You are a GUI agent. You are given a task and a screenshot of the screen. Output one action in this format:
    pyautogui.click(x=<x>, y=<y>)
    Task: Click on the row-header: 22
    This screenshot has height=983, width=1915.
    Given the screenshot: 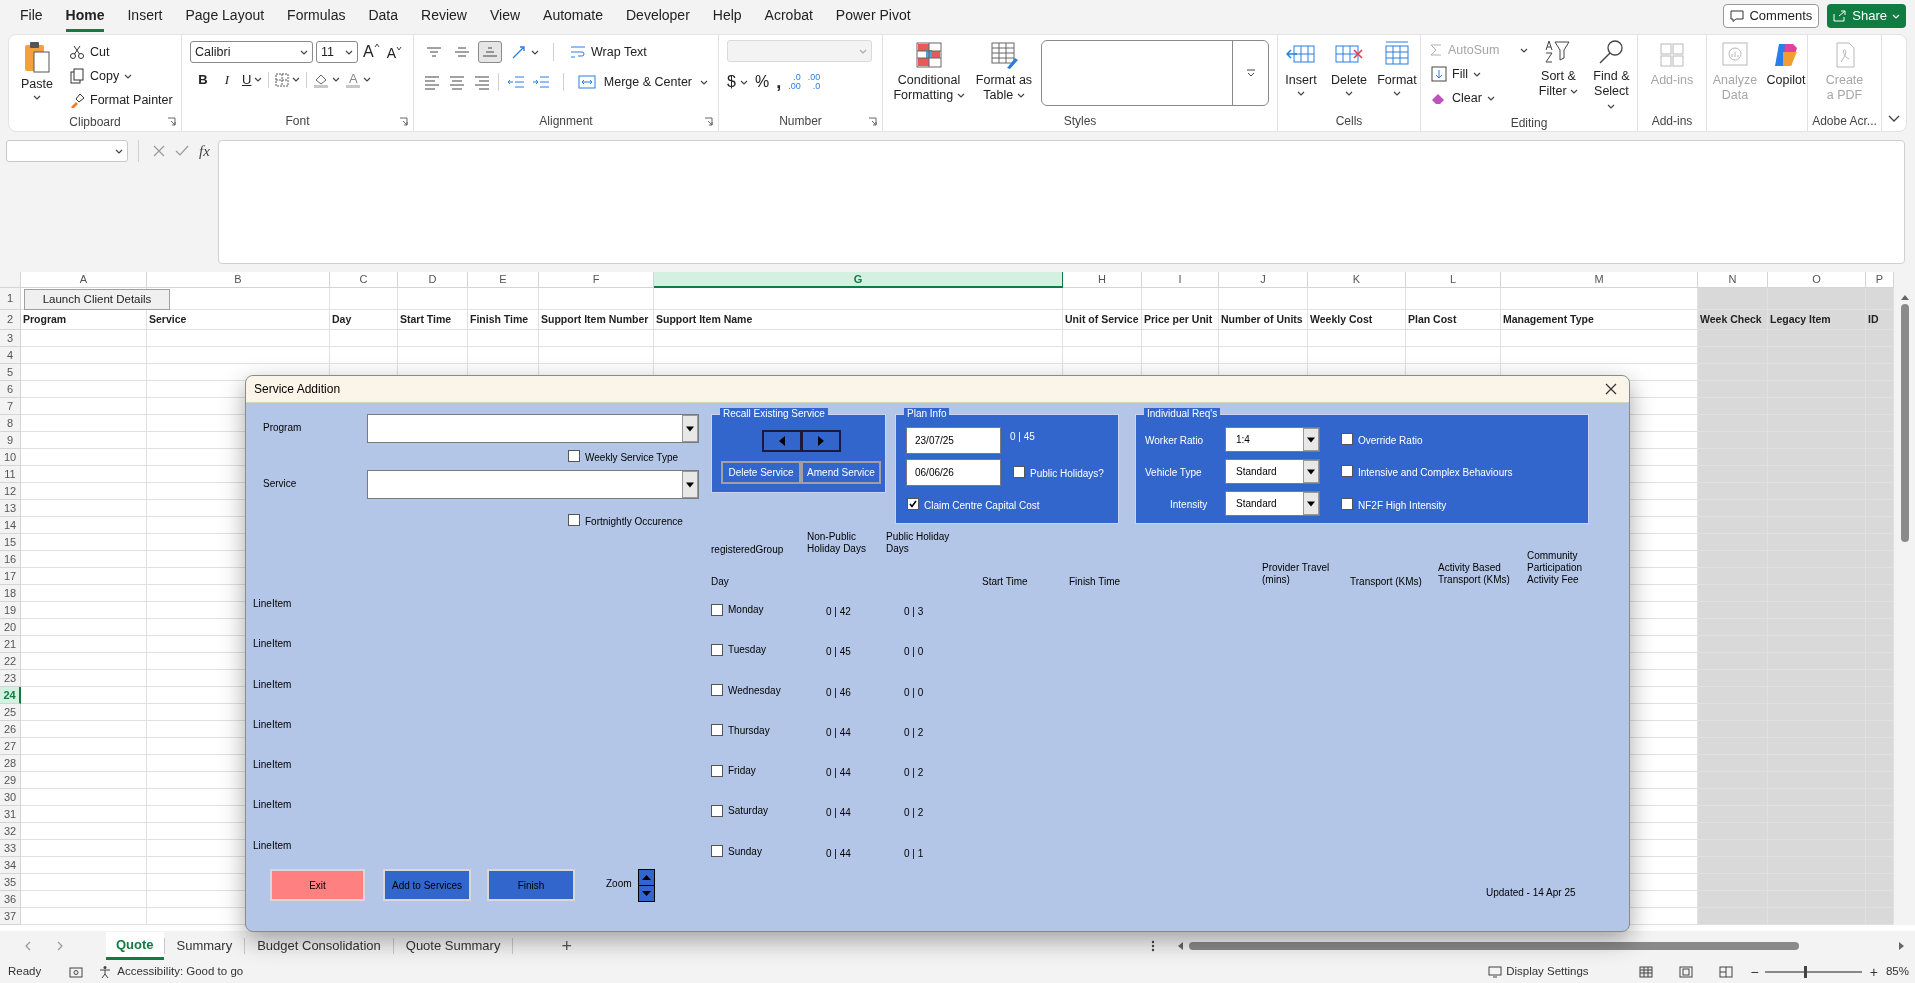 What is the action you would take?
    pyautogui.click(x=10, y=661)
    